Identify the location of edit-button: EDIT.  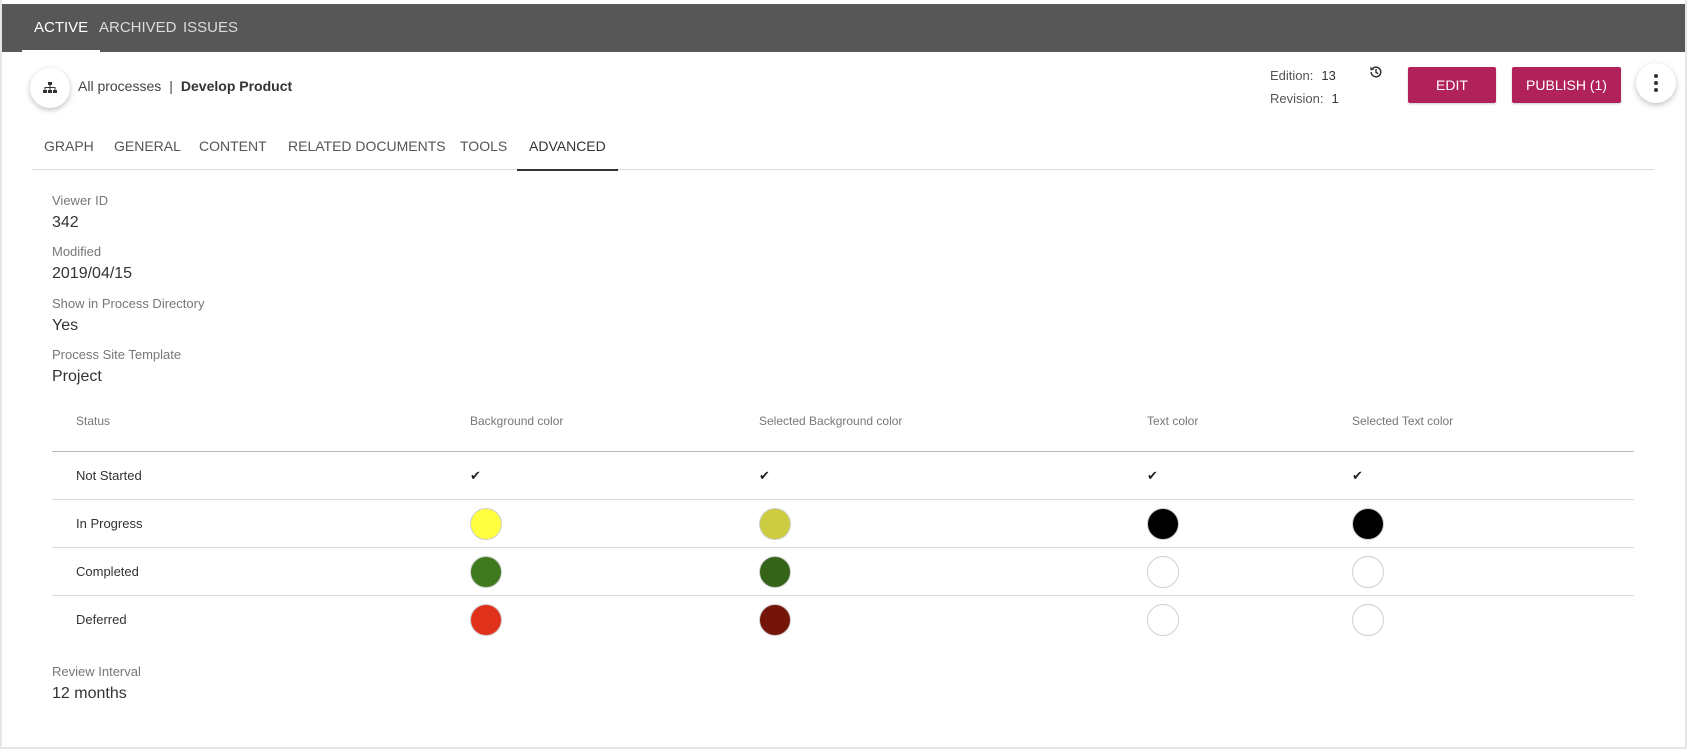
(1452, 85).